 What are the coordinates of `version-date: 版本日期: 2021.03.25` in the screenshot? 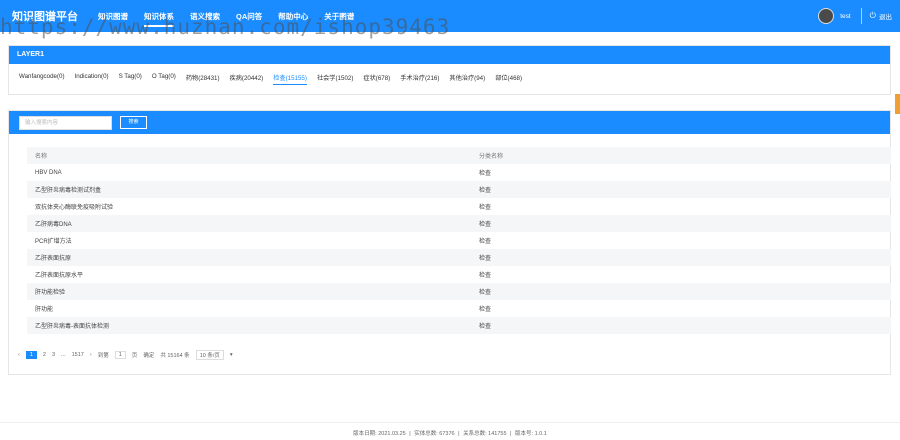 It's located at (379, 434).